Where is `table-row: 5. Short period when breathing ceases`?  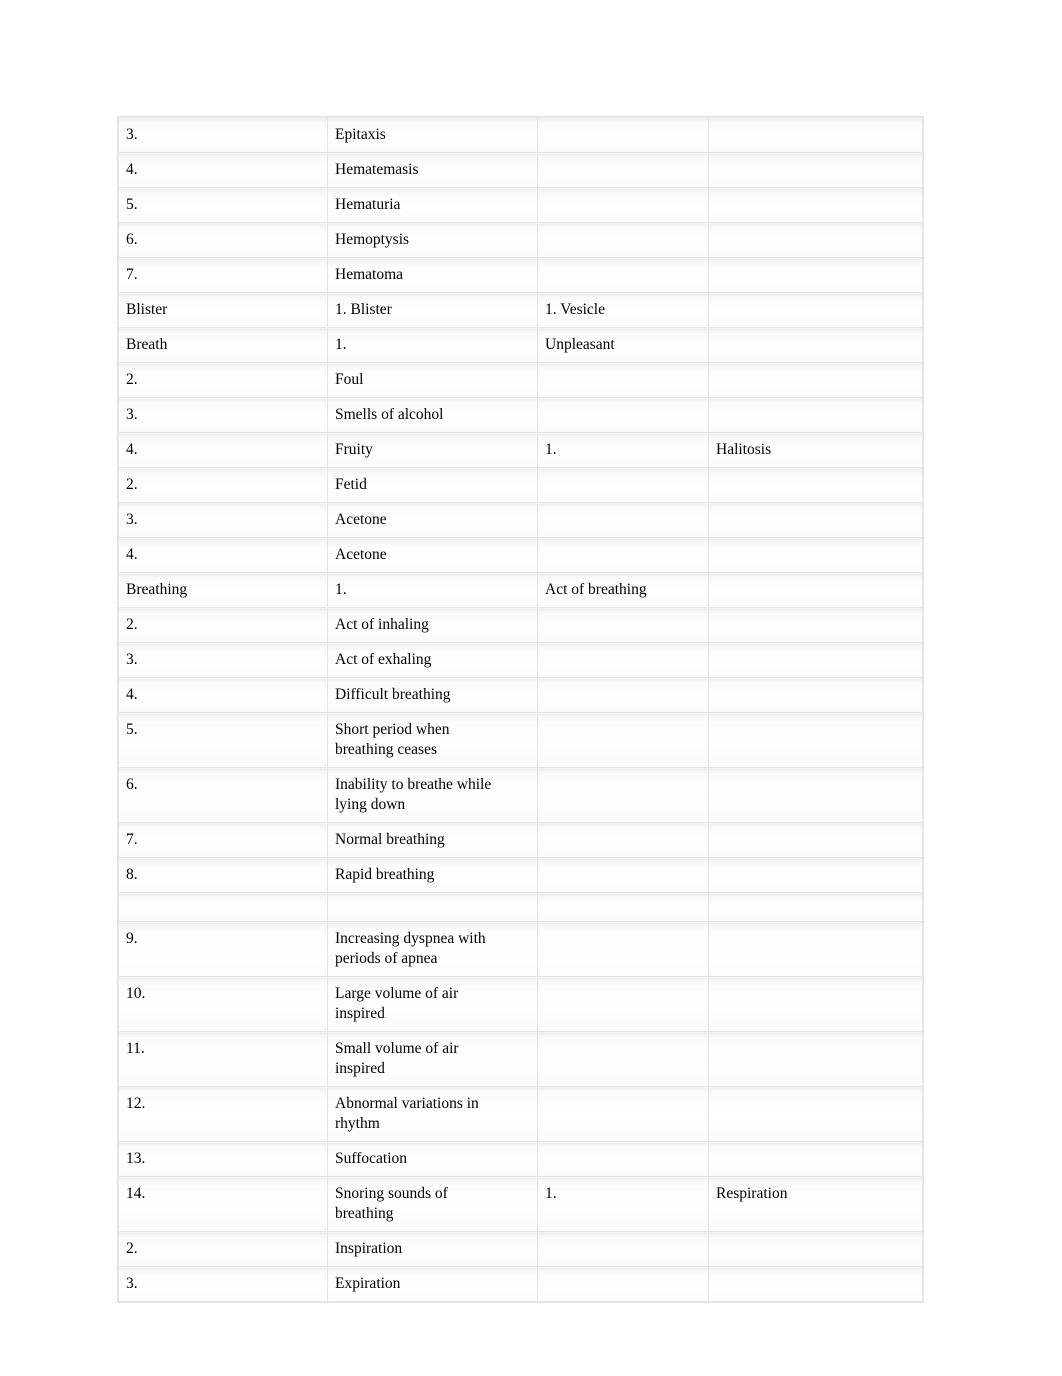 table-row: 5. Short period when breathing ceases is located at coordinates (520, 740).